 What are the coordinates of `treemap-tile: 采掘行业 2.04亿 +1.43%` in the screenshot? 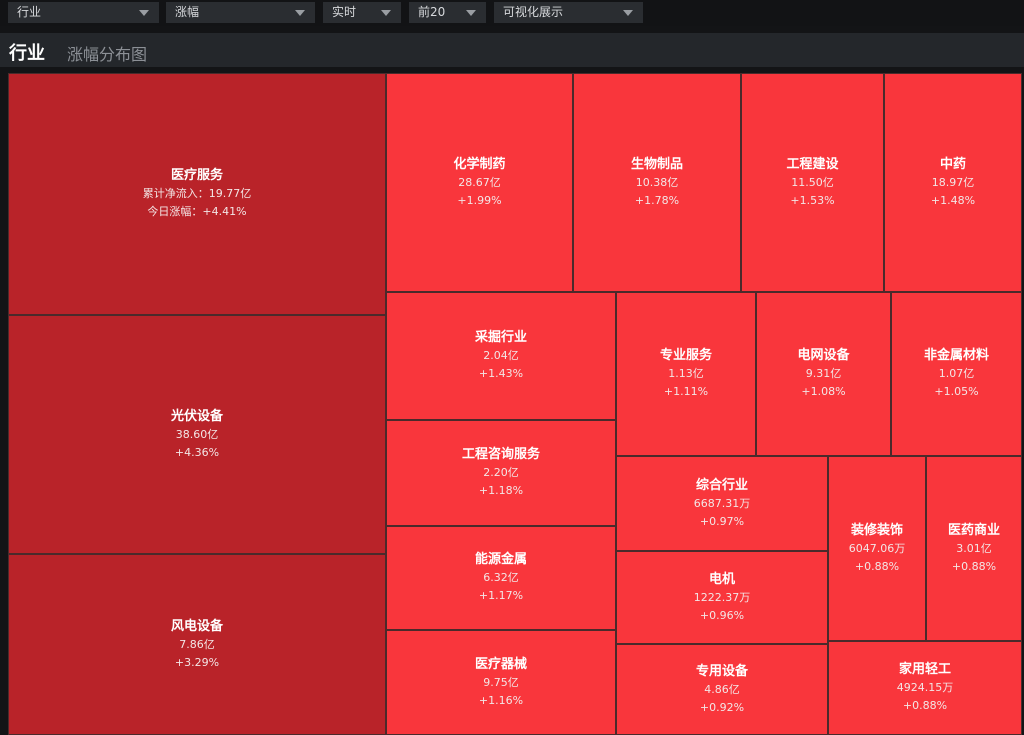 It's located at (501, 356).